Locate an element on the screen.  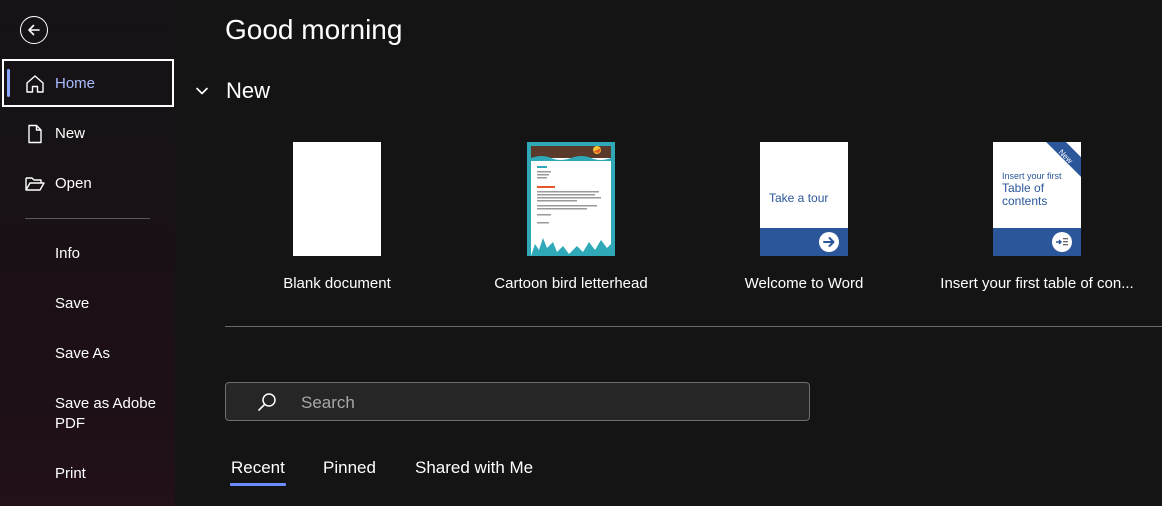
new-section-title: New is located at coordinates (248, 90).